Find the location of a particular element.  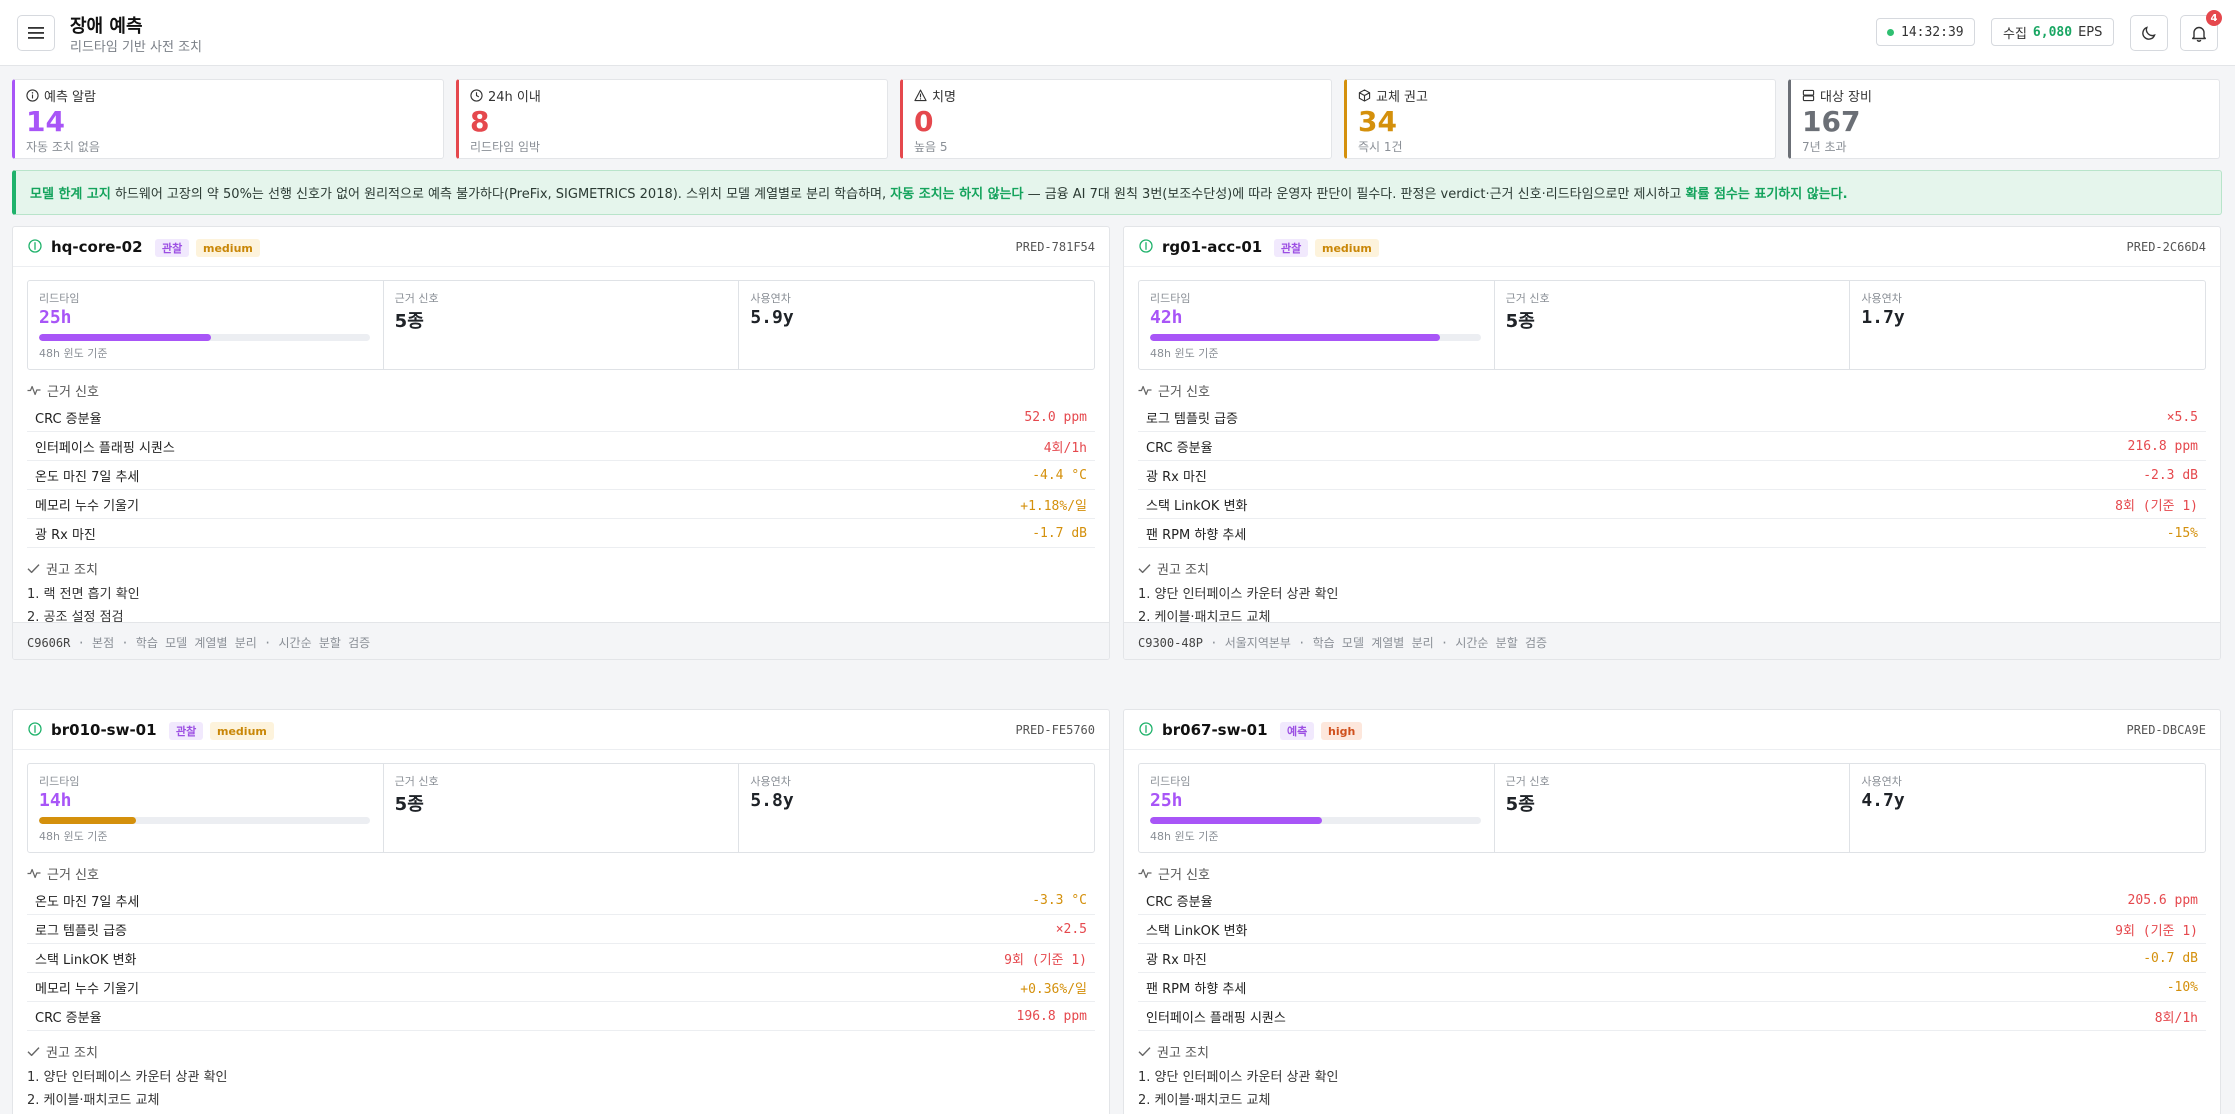

info-icon is located at coordinates (32, 95).